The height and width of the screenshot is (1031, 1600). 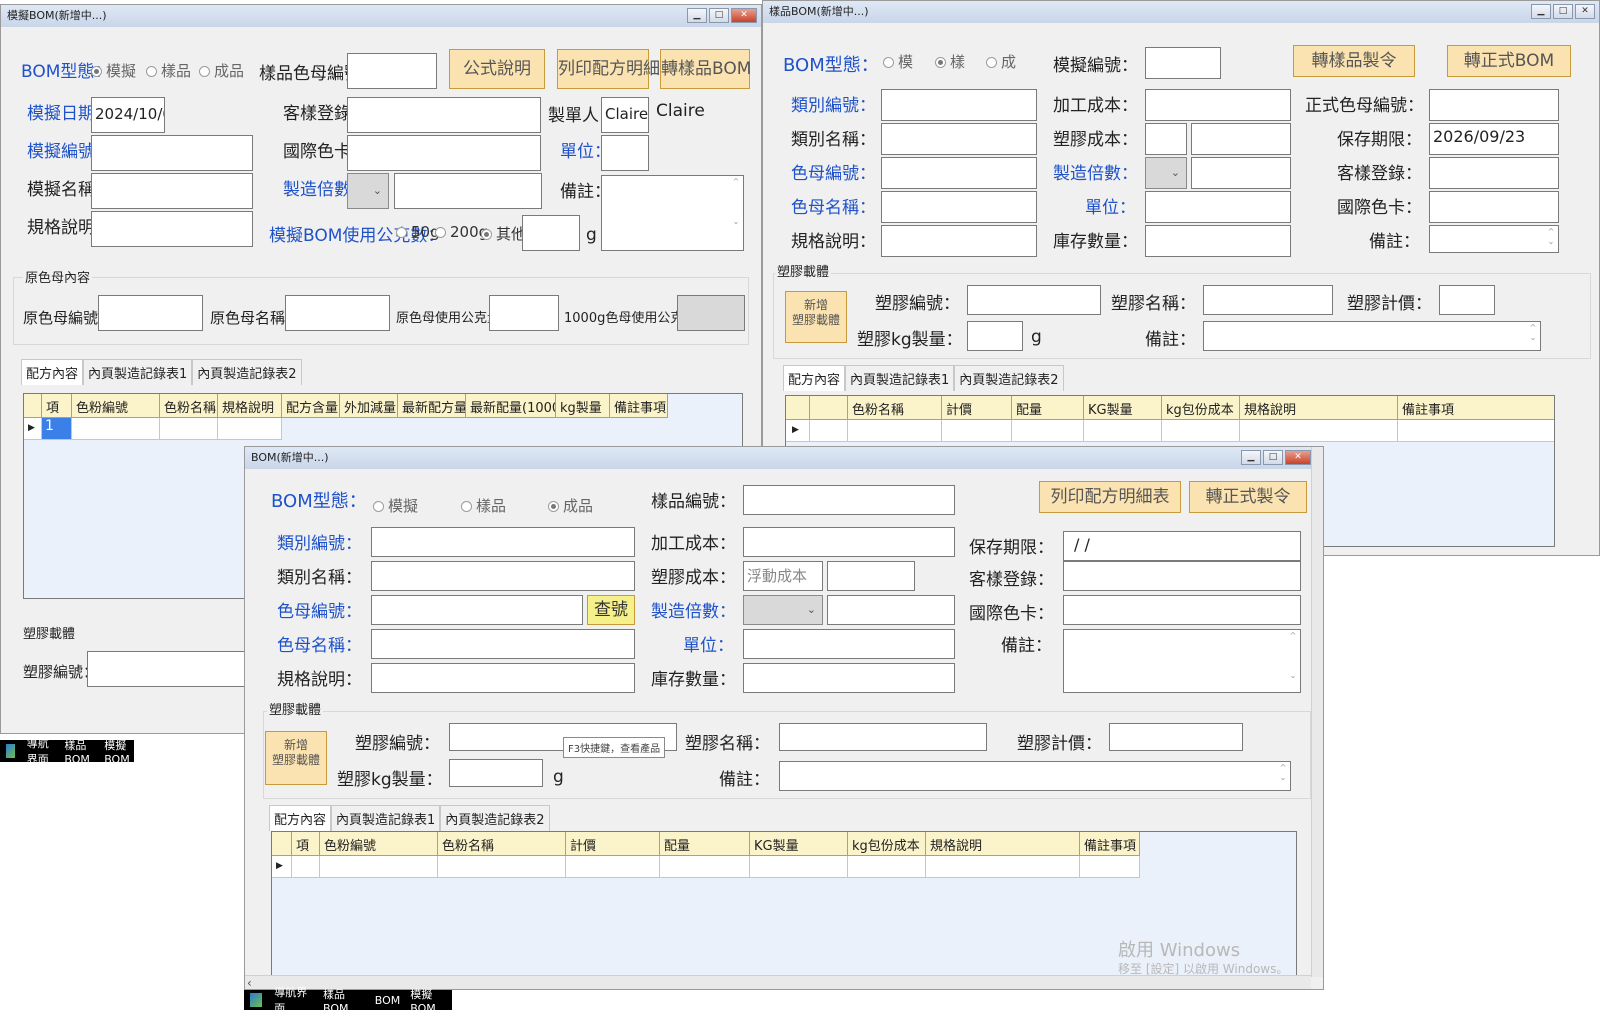 What do you see at coordinates (1218, 105) in the screenshot?
I see `proc-cost-input` at bounding box center [1218, 105].